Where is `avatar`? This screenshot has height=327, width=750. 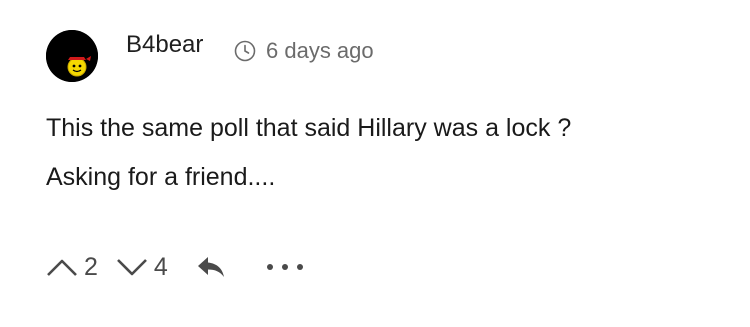
avatar is located at coordinates (72, 56).